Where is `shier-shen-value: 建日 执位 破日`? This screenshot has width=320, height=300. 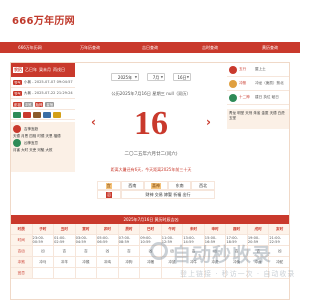 shier-shen-value: 建日 执位 破日 is located at coordinates (267, 97).